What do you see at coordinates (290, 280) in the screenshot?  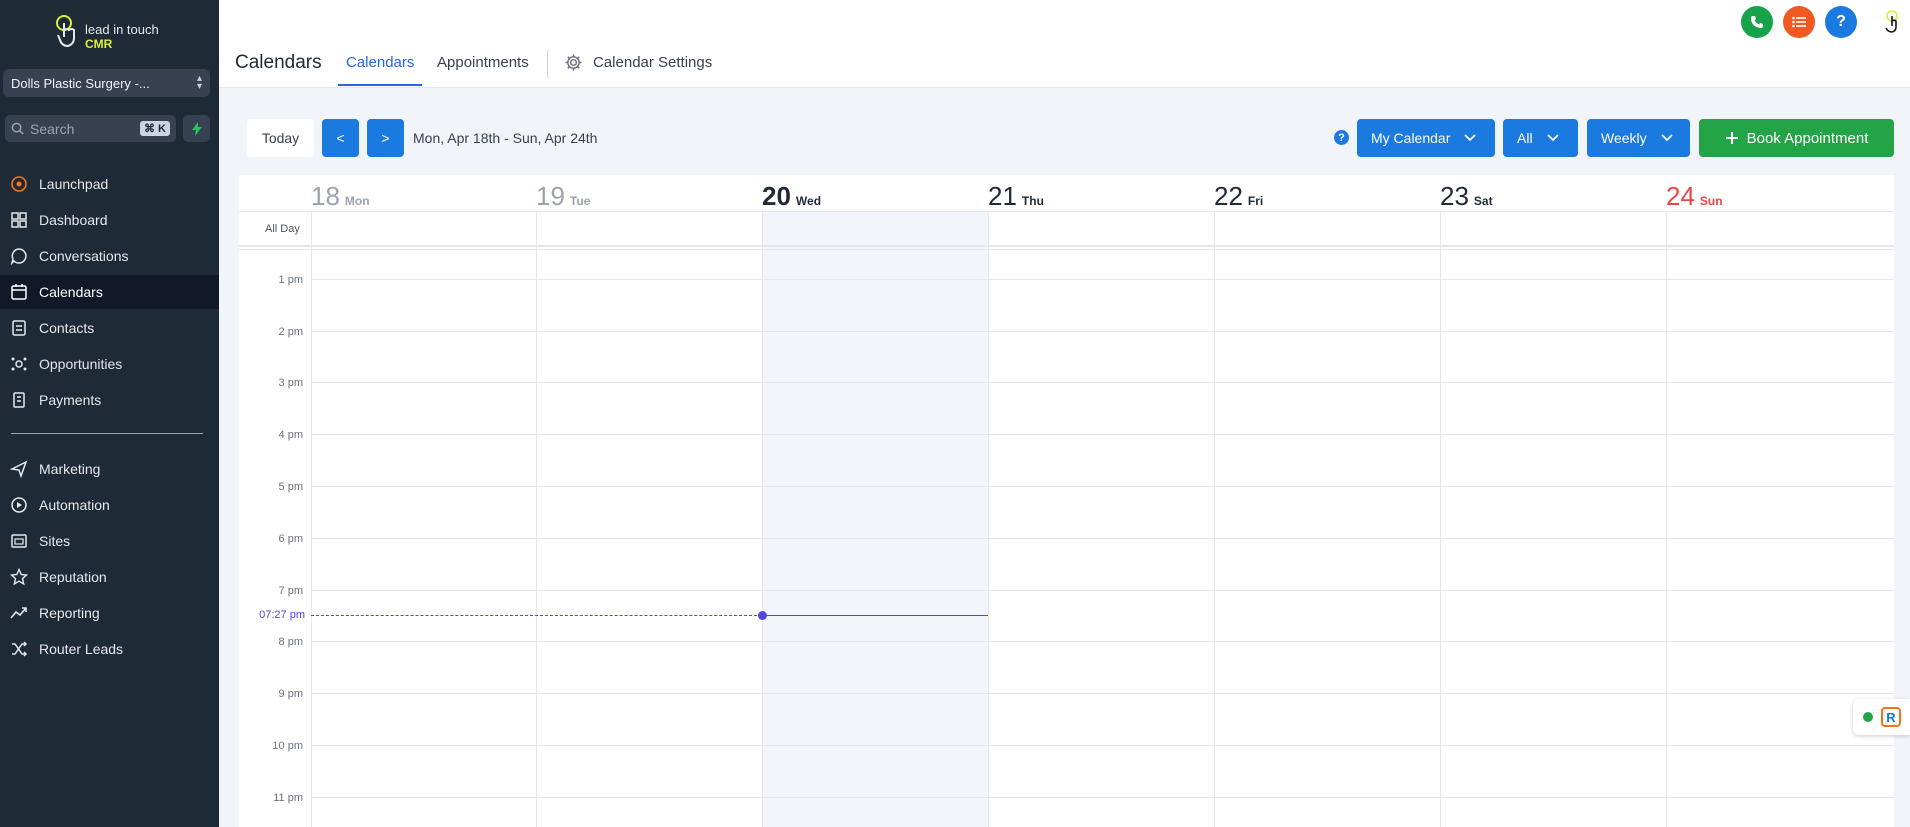 I see `hour-label: 1 pm` at bounding box center [290, 280].